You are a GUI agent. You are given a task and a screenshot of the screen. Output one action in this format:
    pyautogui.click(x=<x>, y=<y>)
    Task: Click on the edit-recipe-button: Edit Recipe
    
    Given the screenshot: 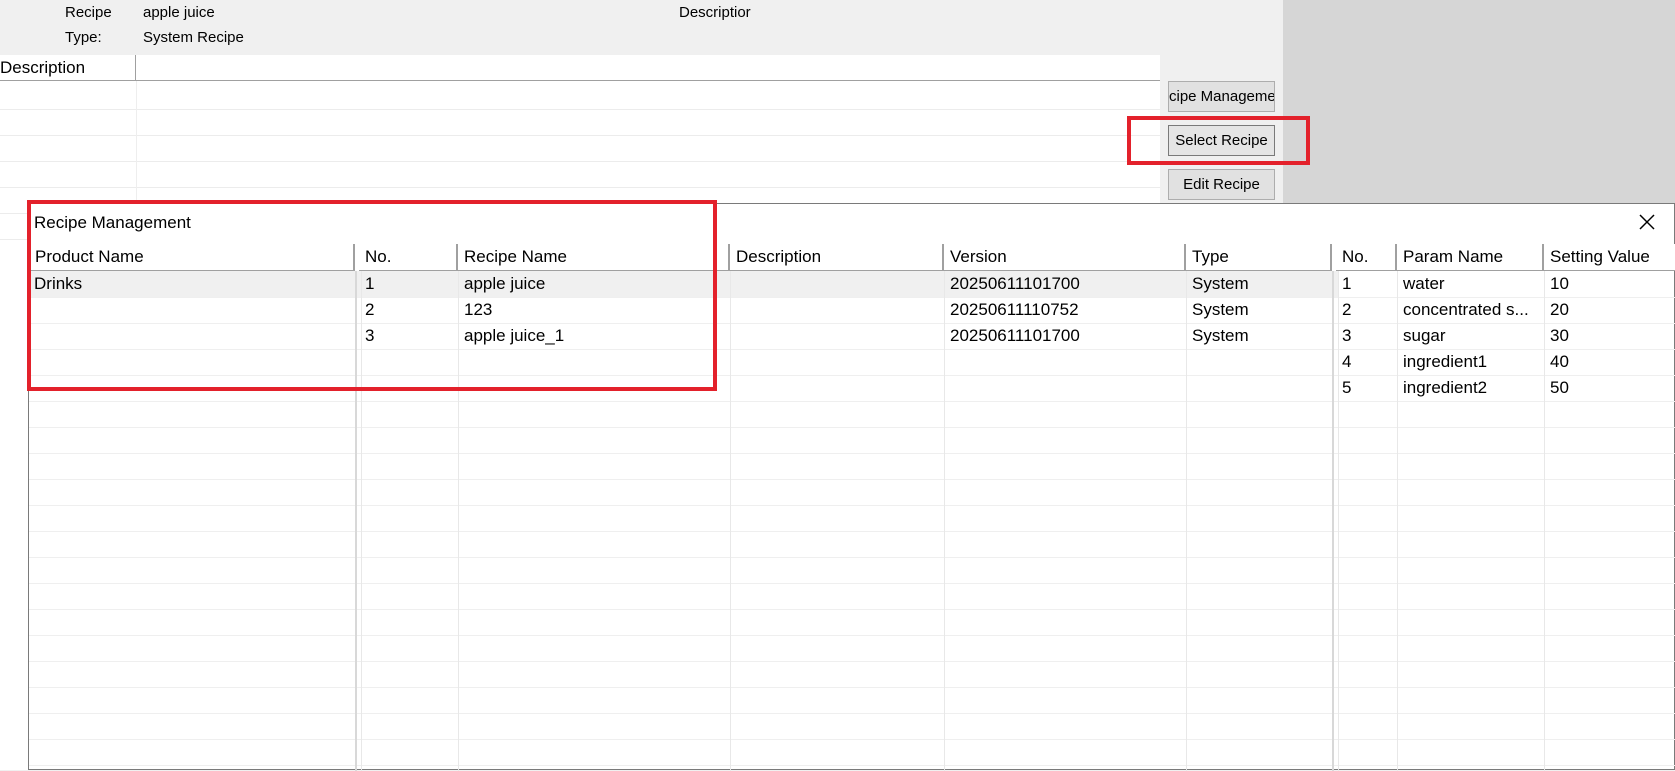 What is the action you would take?
    pyautogui.click(x=1221, y=184)
    